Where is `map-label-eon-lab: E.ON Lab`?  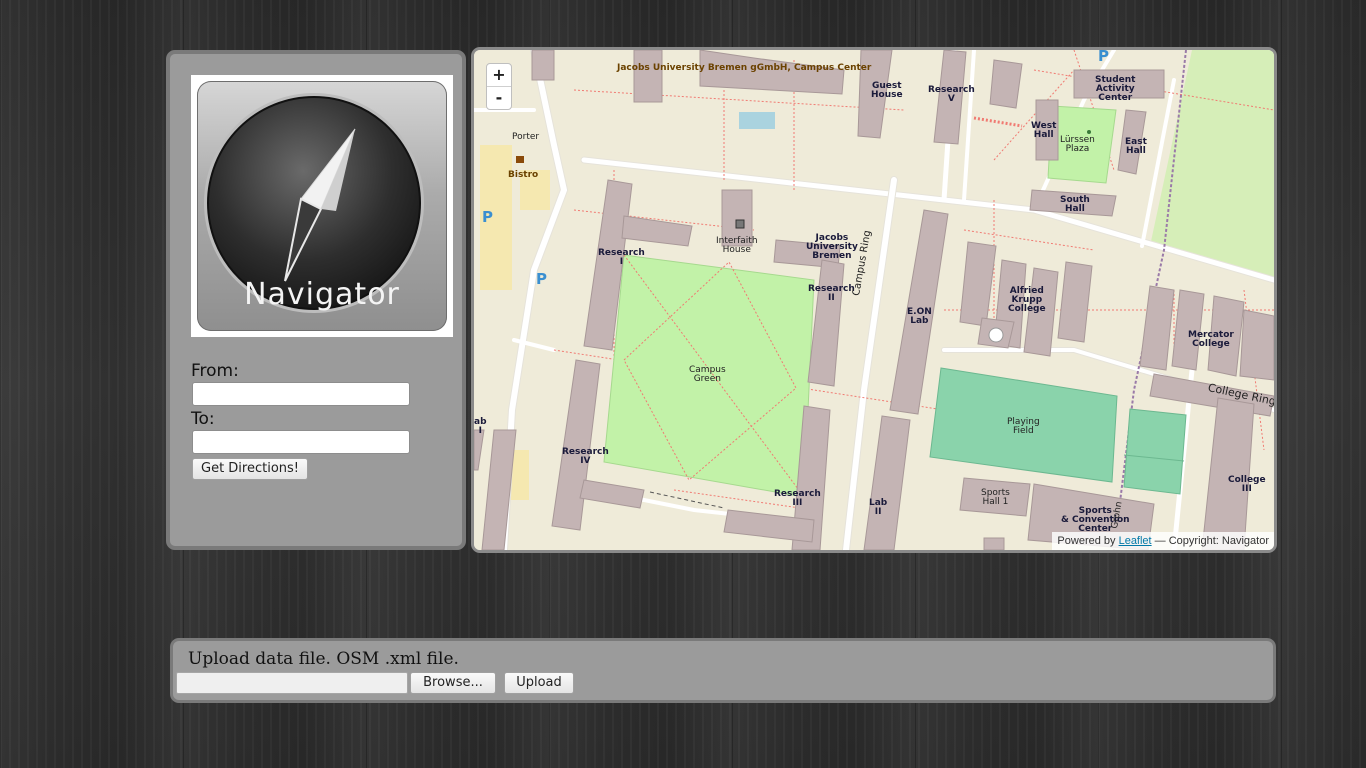
map-label-eon-lab: E.ON Lab is located at coordinates (919, 316).